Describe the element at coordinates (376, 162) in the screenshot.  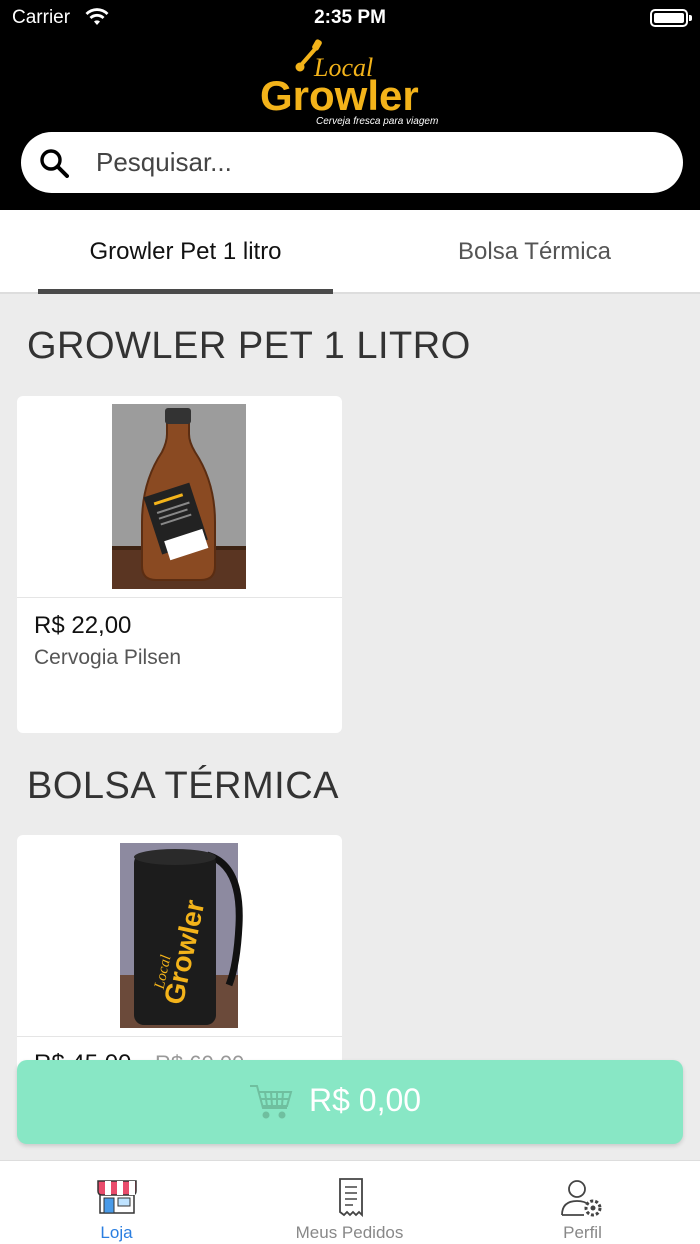
I see `search-input` at that location.